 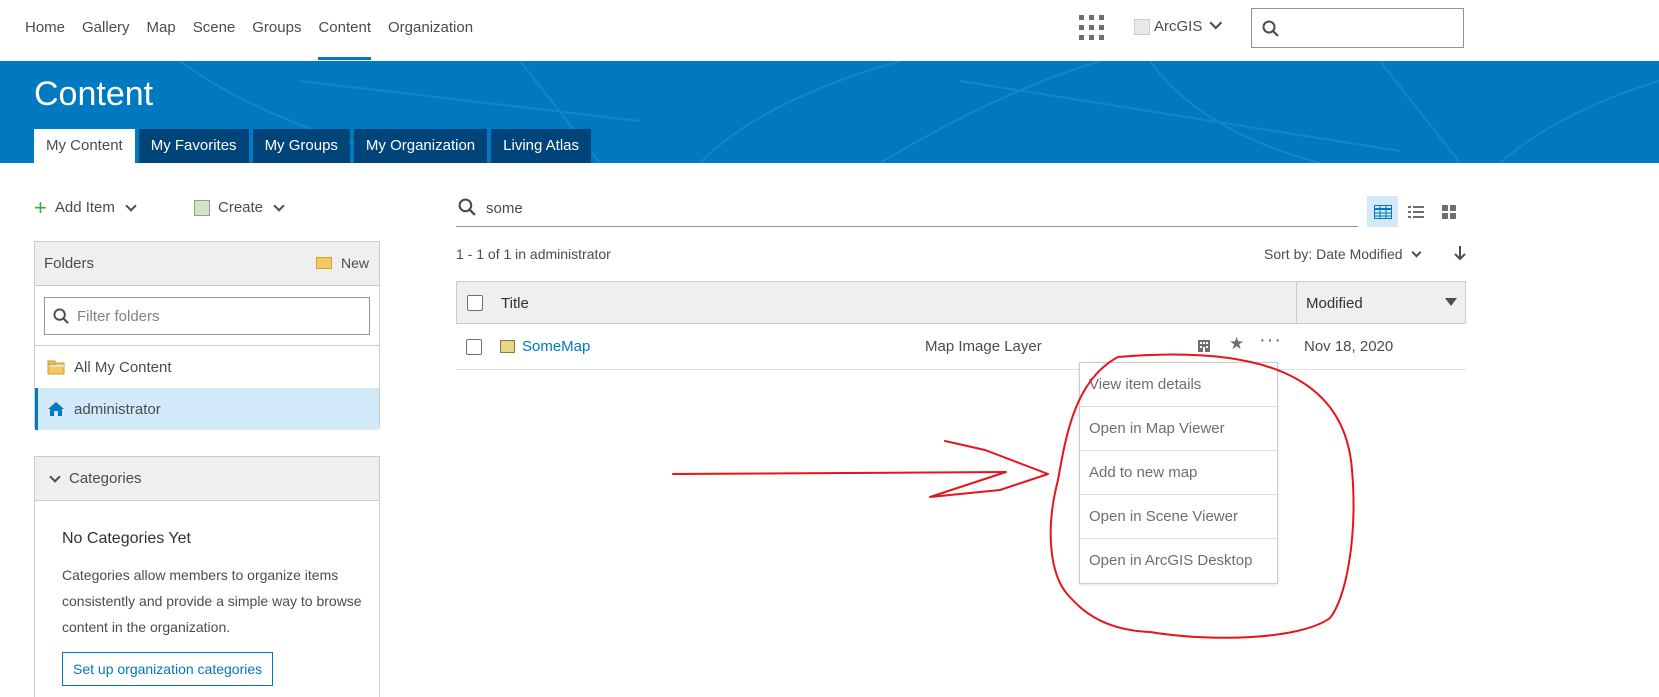 What do you see at coordinates (1178, 517) in the screenshot?
I see `menu-open-in-scene-viewer: Open in Scene Viewer` at bounding box center [1178, 517].